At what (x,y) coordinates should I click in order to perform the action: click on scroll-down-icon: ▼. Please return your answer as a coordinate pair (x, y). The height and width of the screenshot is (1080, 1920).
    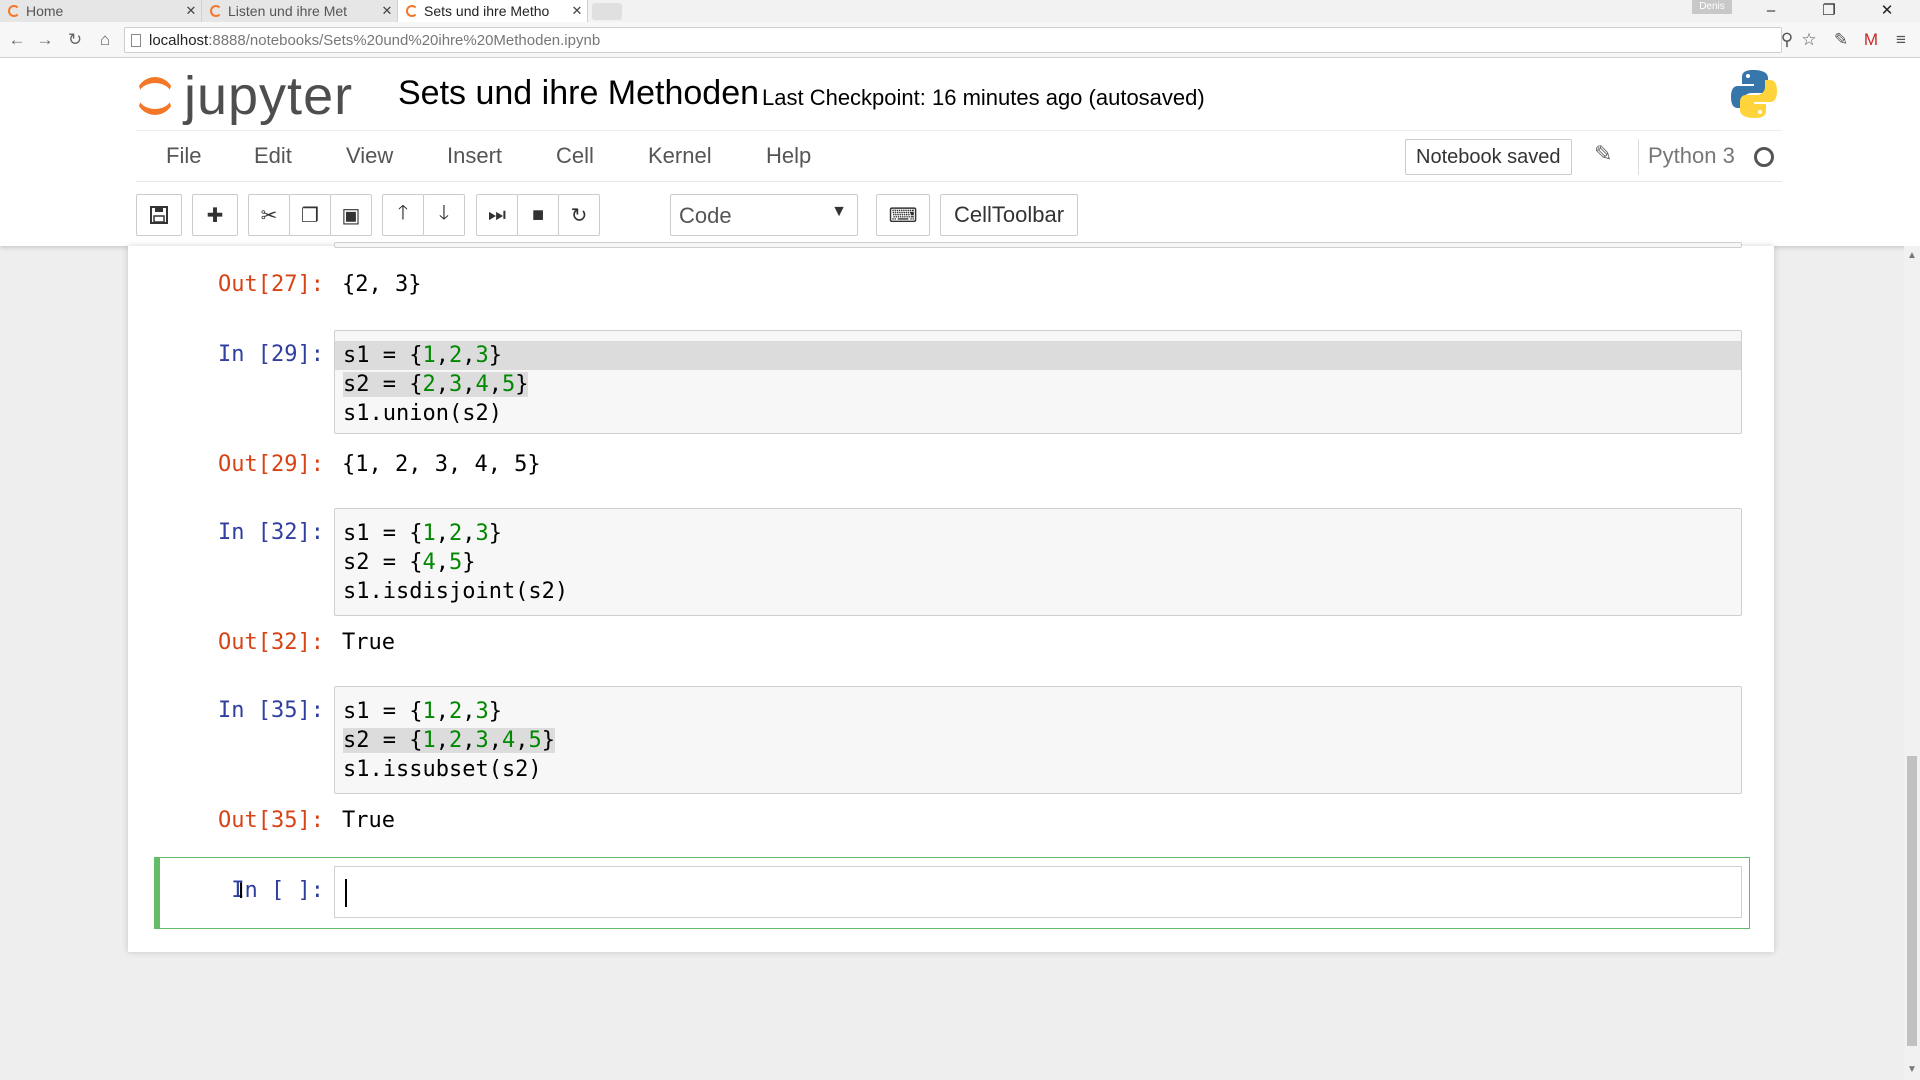
    Looking at the image, I should click on (1912, 1069).